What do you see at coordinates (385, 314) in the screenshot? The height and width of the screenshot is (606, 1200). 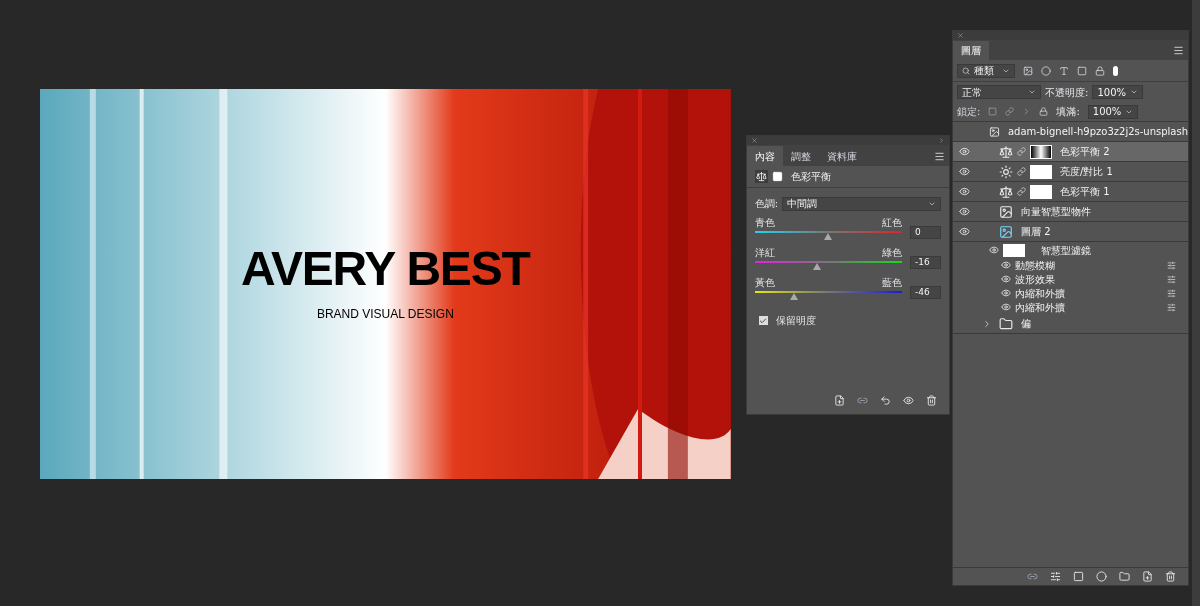 I see `brand-subtitle: BRAND VISUAL DESIGN` at bounding box center [385, 314].